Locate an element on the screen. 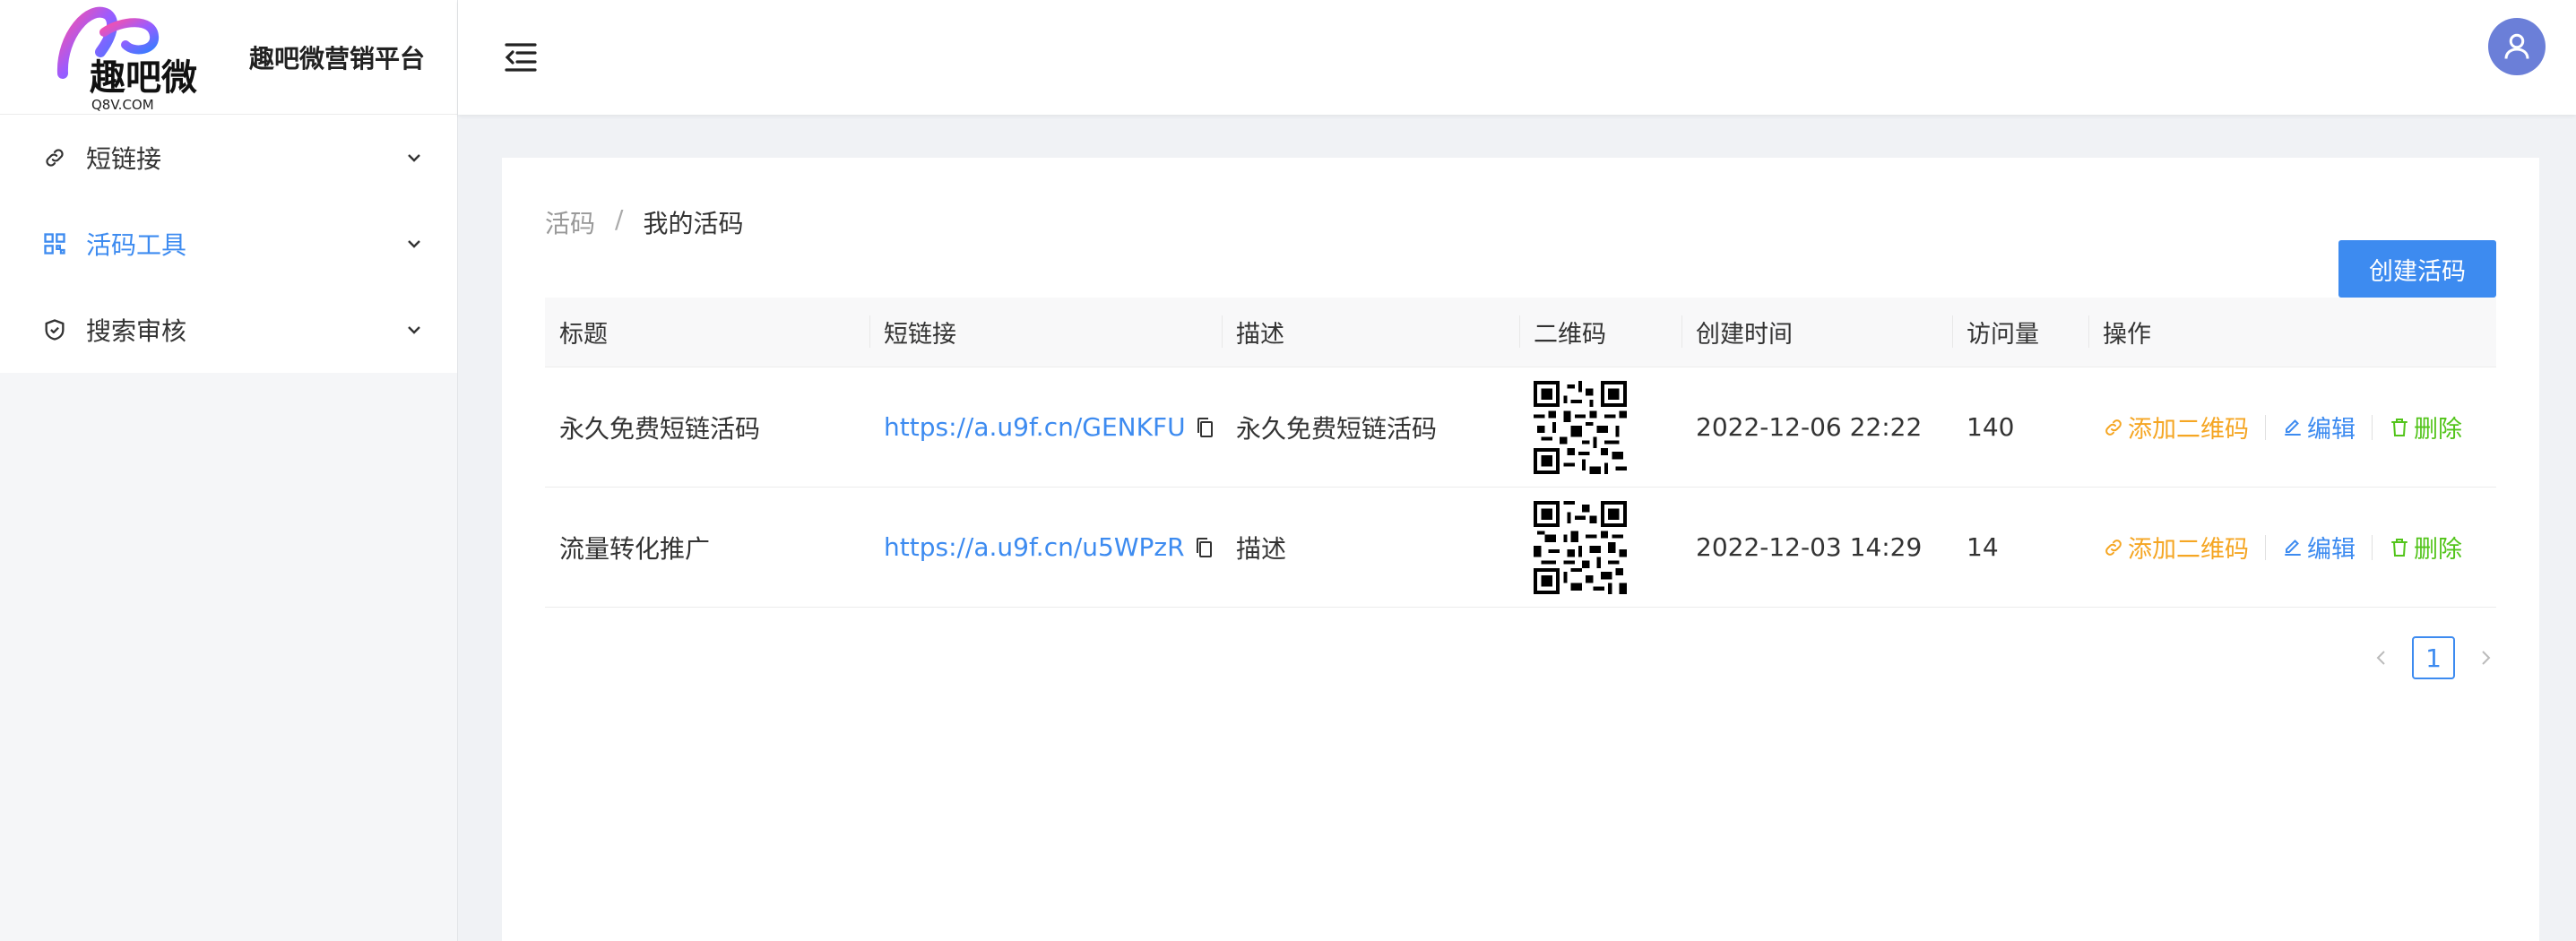 The width and height of the screenshot is (2576, 941). chevron-left-icon is located at coordinates (2381, 658).